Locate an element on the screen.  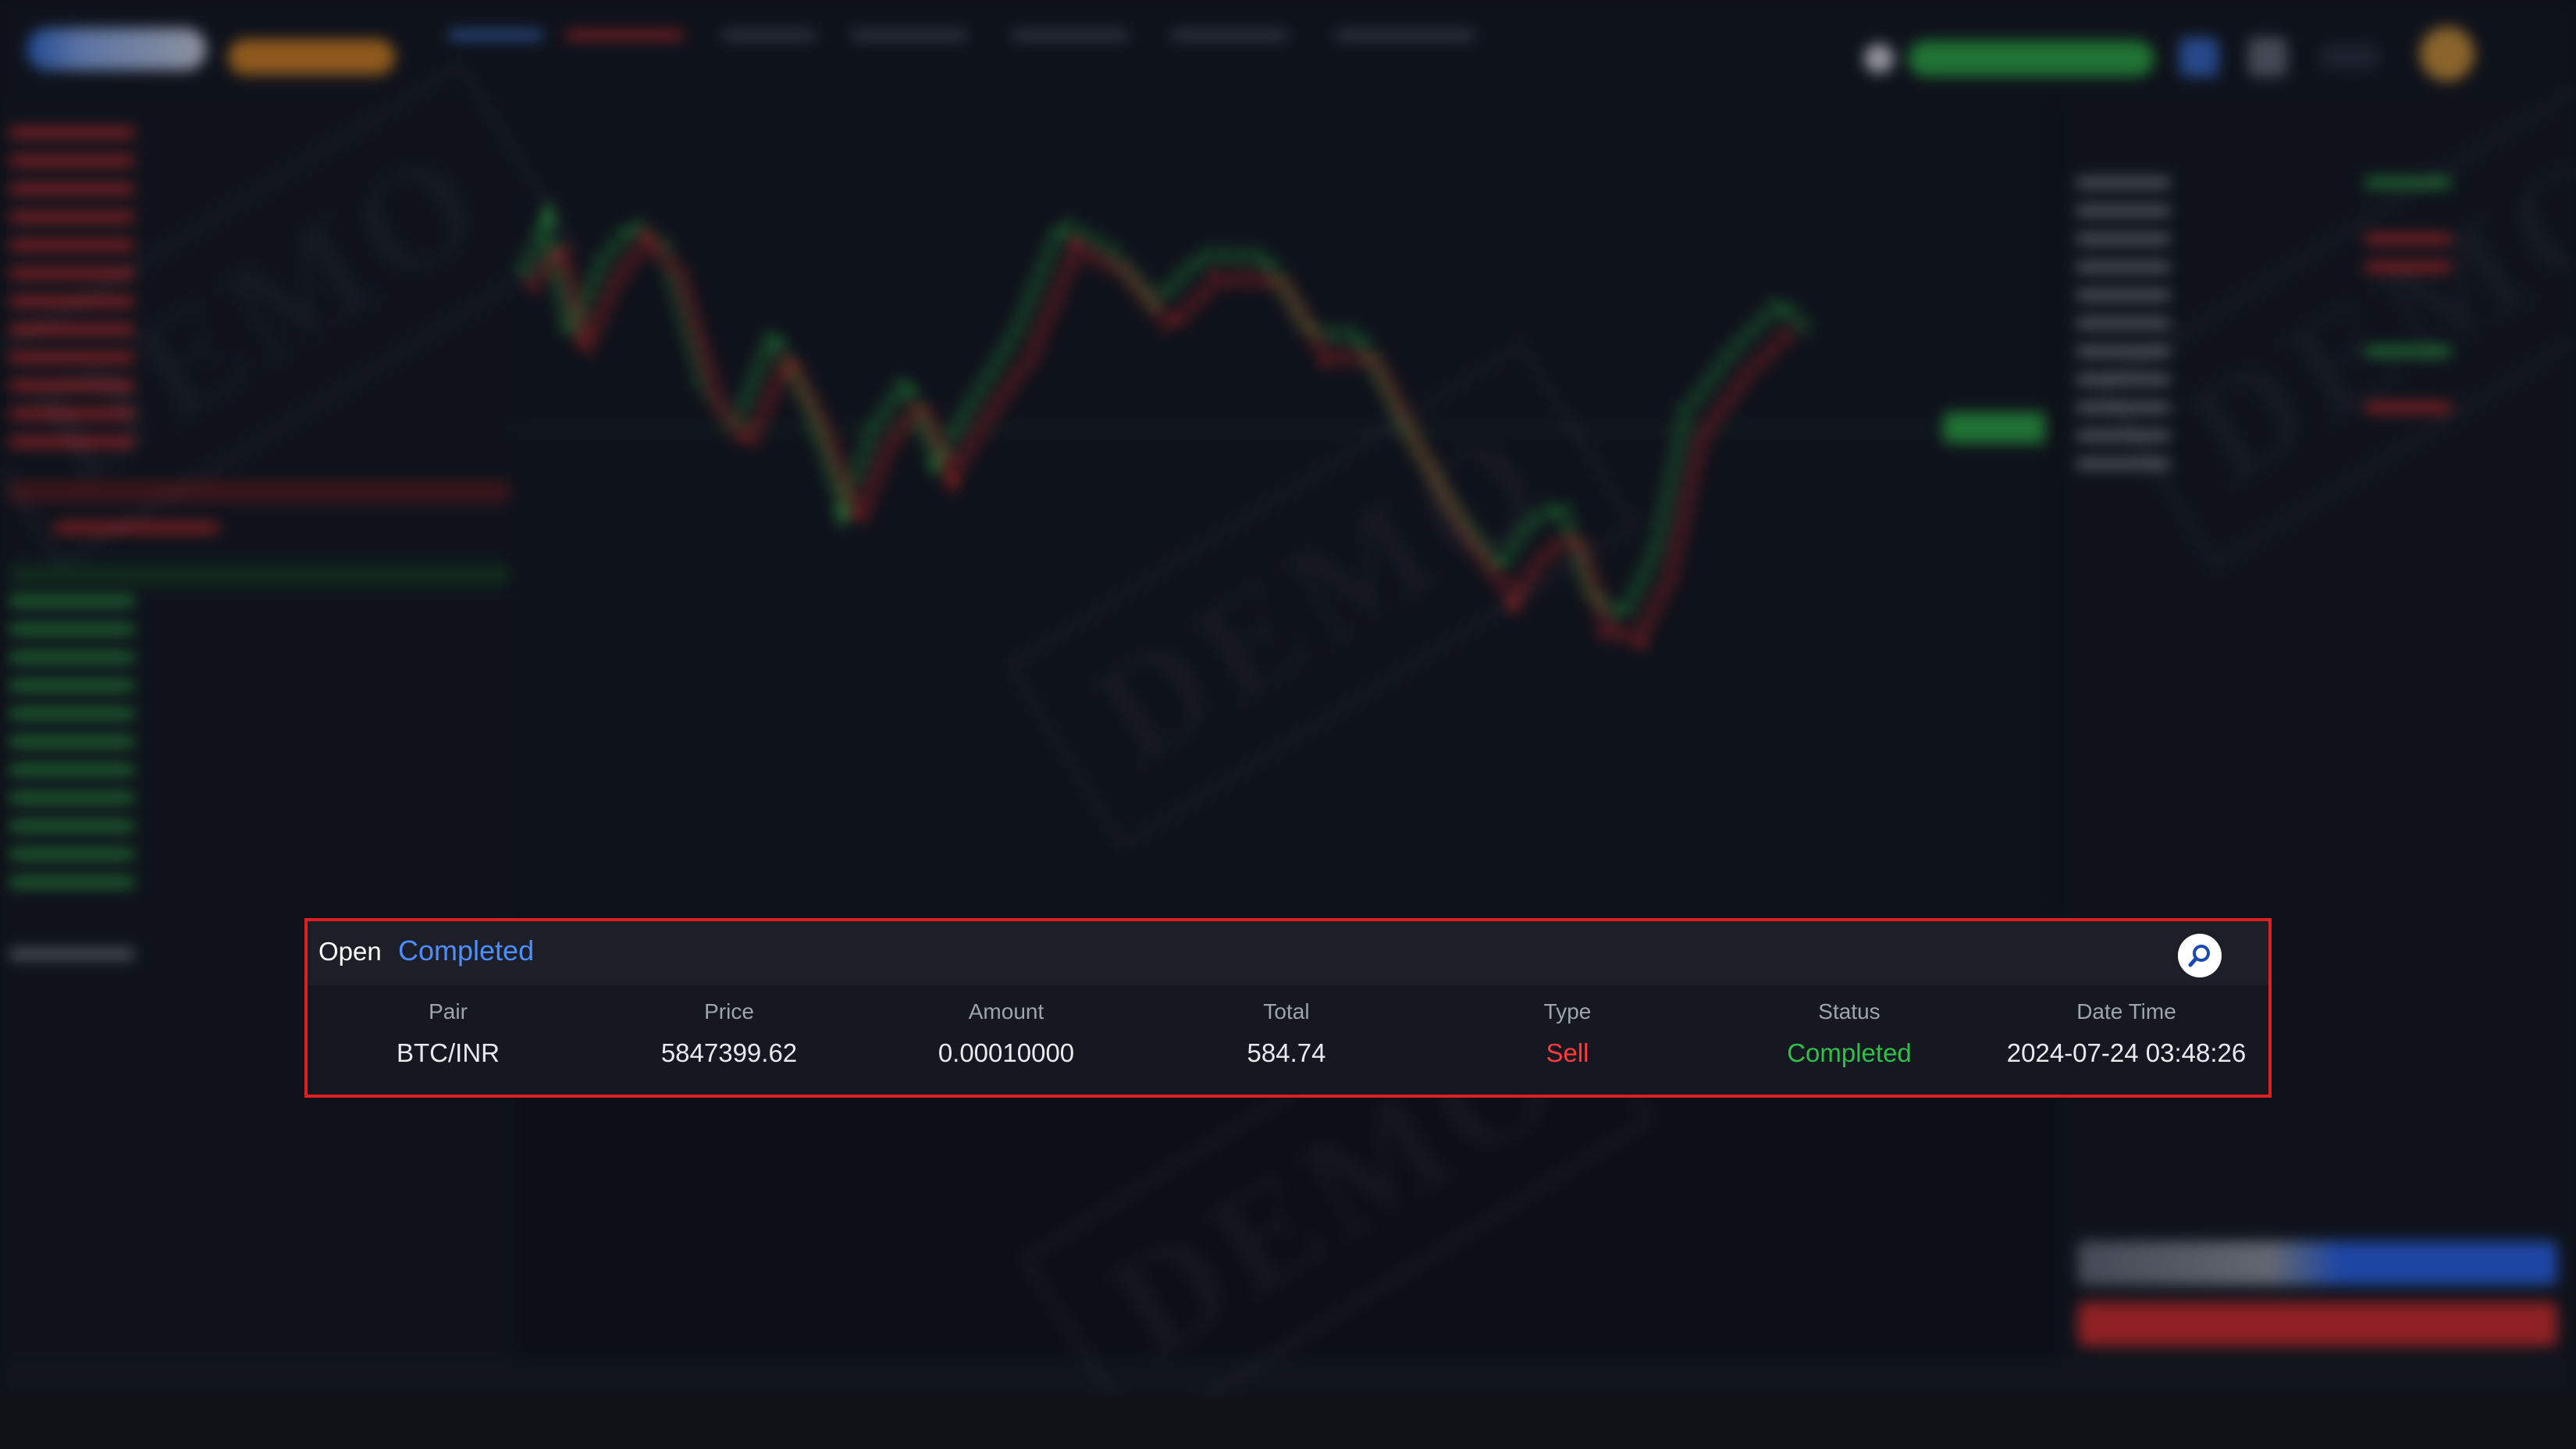
column-header-pair: Pair is located at coordinates (449, 1012).